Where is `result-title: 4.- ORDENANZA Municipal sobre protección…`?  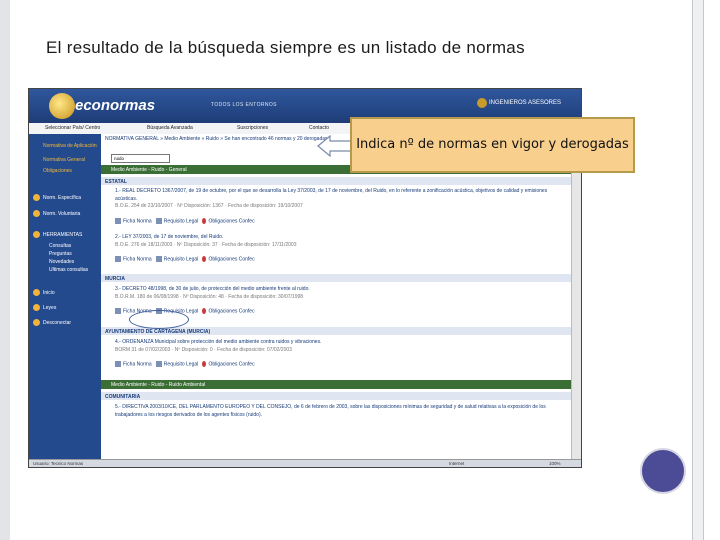
result-title: 4.- ORDENANZA Municipal sobre protección… is located at coordinates (340, 343).